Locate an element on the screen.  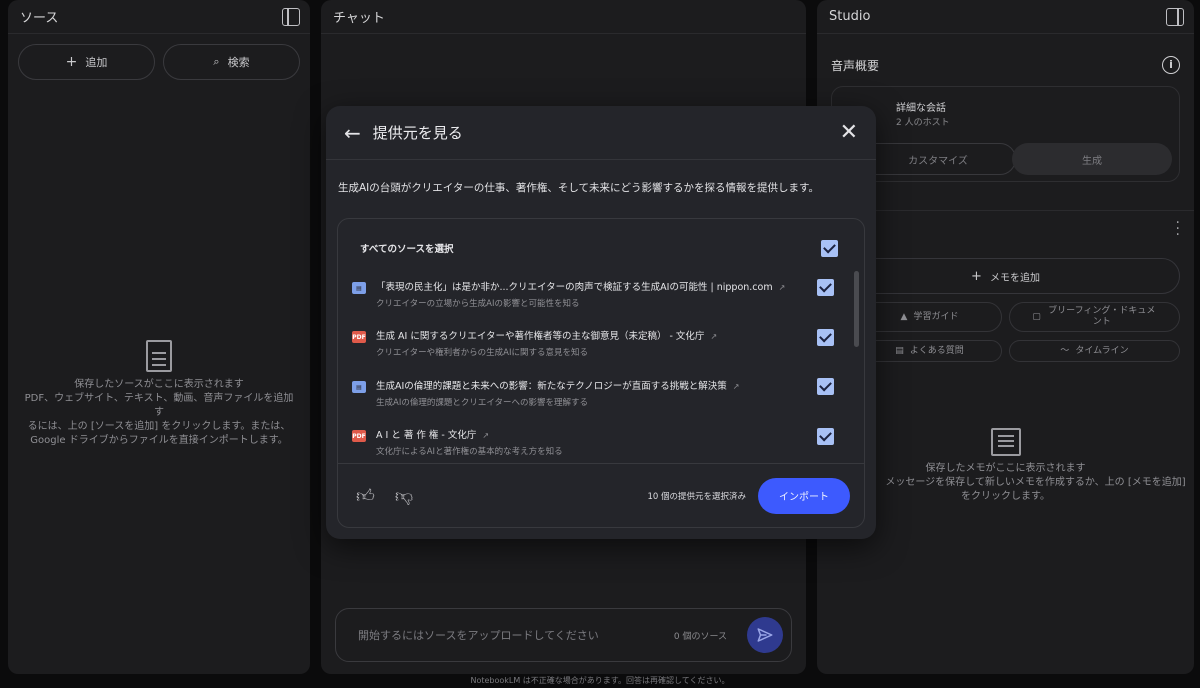
briefing-doc-chip: ▢ ブリーフィング・ドキュメント is located at coordinates (1094, 317).